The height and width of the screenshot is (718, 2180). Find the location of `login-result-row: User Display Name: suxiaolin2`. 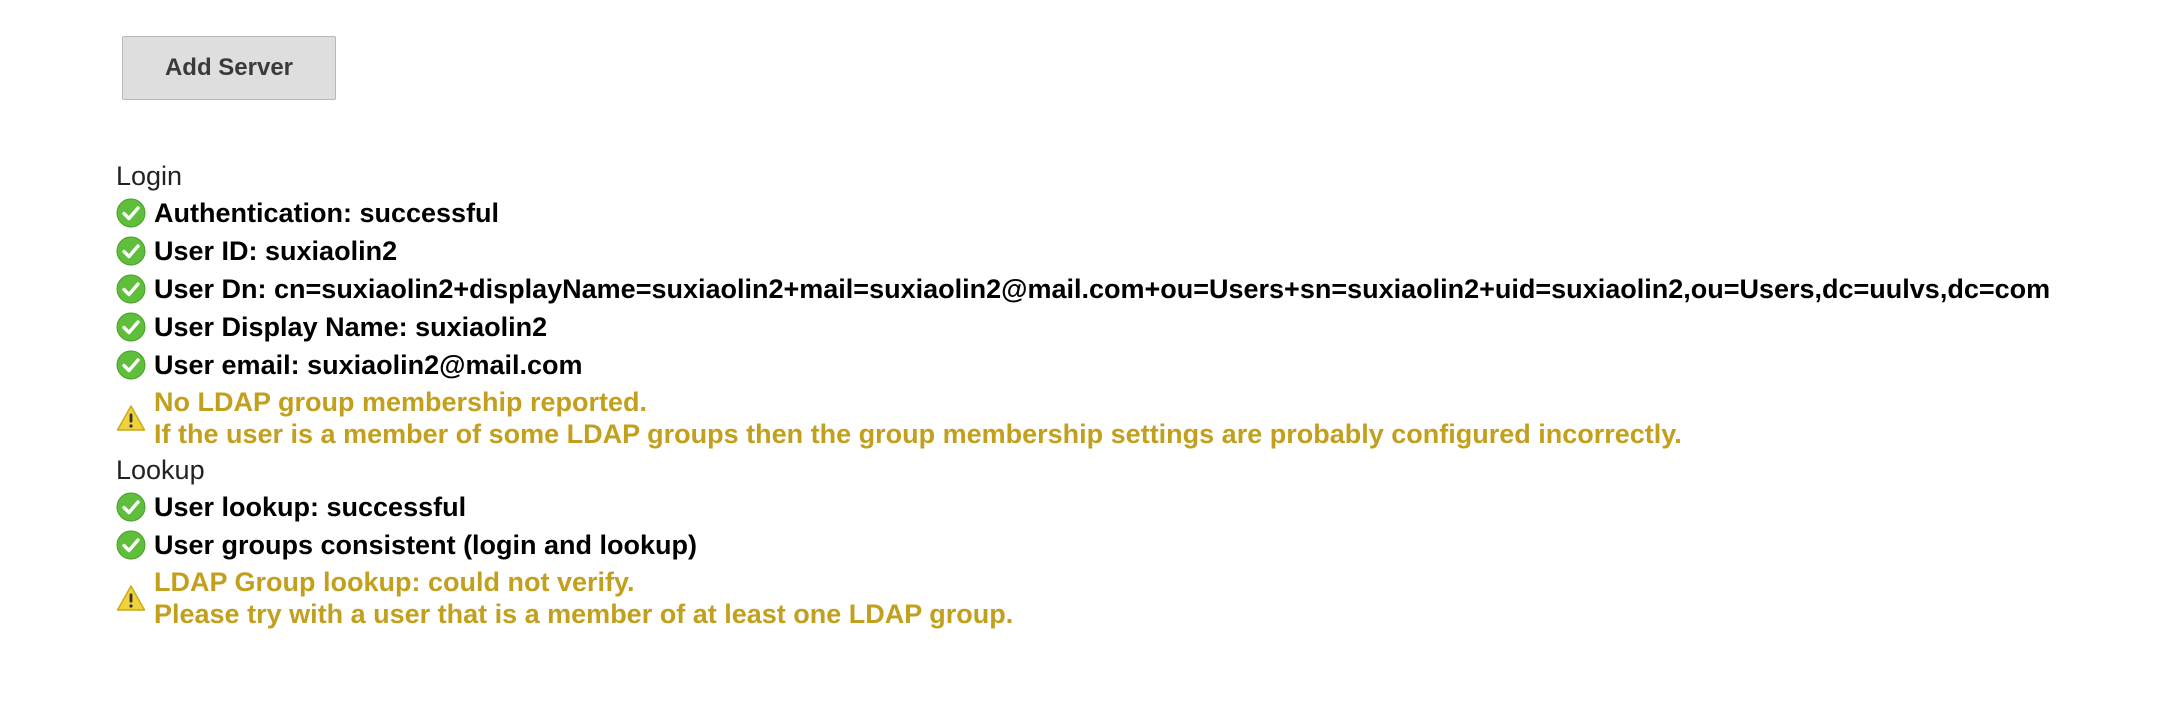

login-result-row: User Display Name: suxiaolin2 is located at coordinates (1136, 327).